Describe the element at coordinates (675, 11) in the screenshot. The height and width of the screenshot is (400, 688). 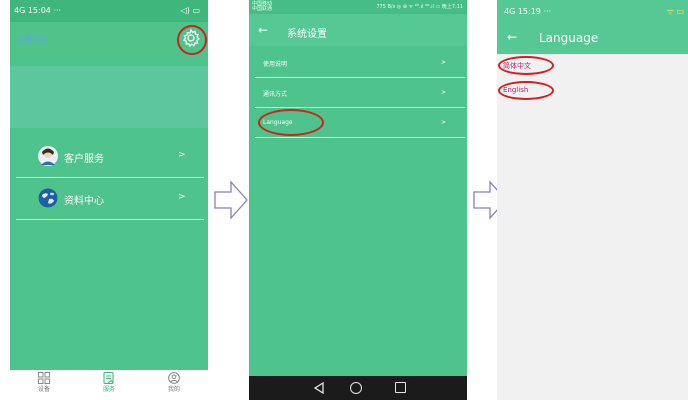
I see `status-right-icons: ᯤ ▭` at that location.